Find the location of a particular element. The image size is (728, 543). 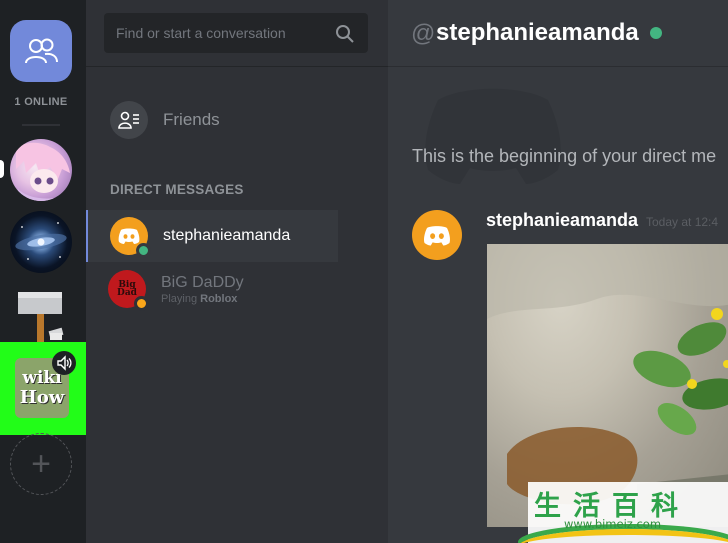

search-icon is located at coordinates (345, 34).